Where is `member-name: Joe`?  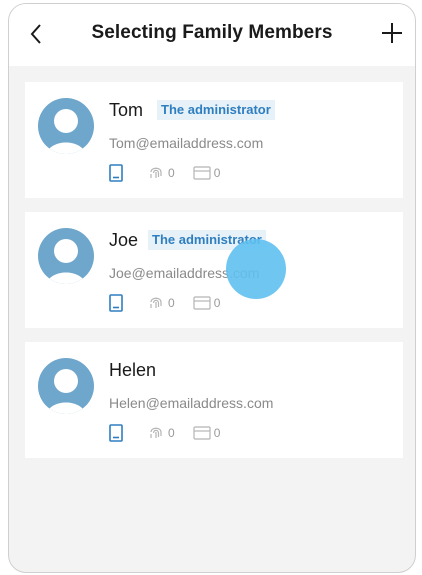 member-name: Joe is located at coordinates (124, 239).